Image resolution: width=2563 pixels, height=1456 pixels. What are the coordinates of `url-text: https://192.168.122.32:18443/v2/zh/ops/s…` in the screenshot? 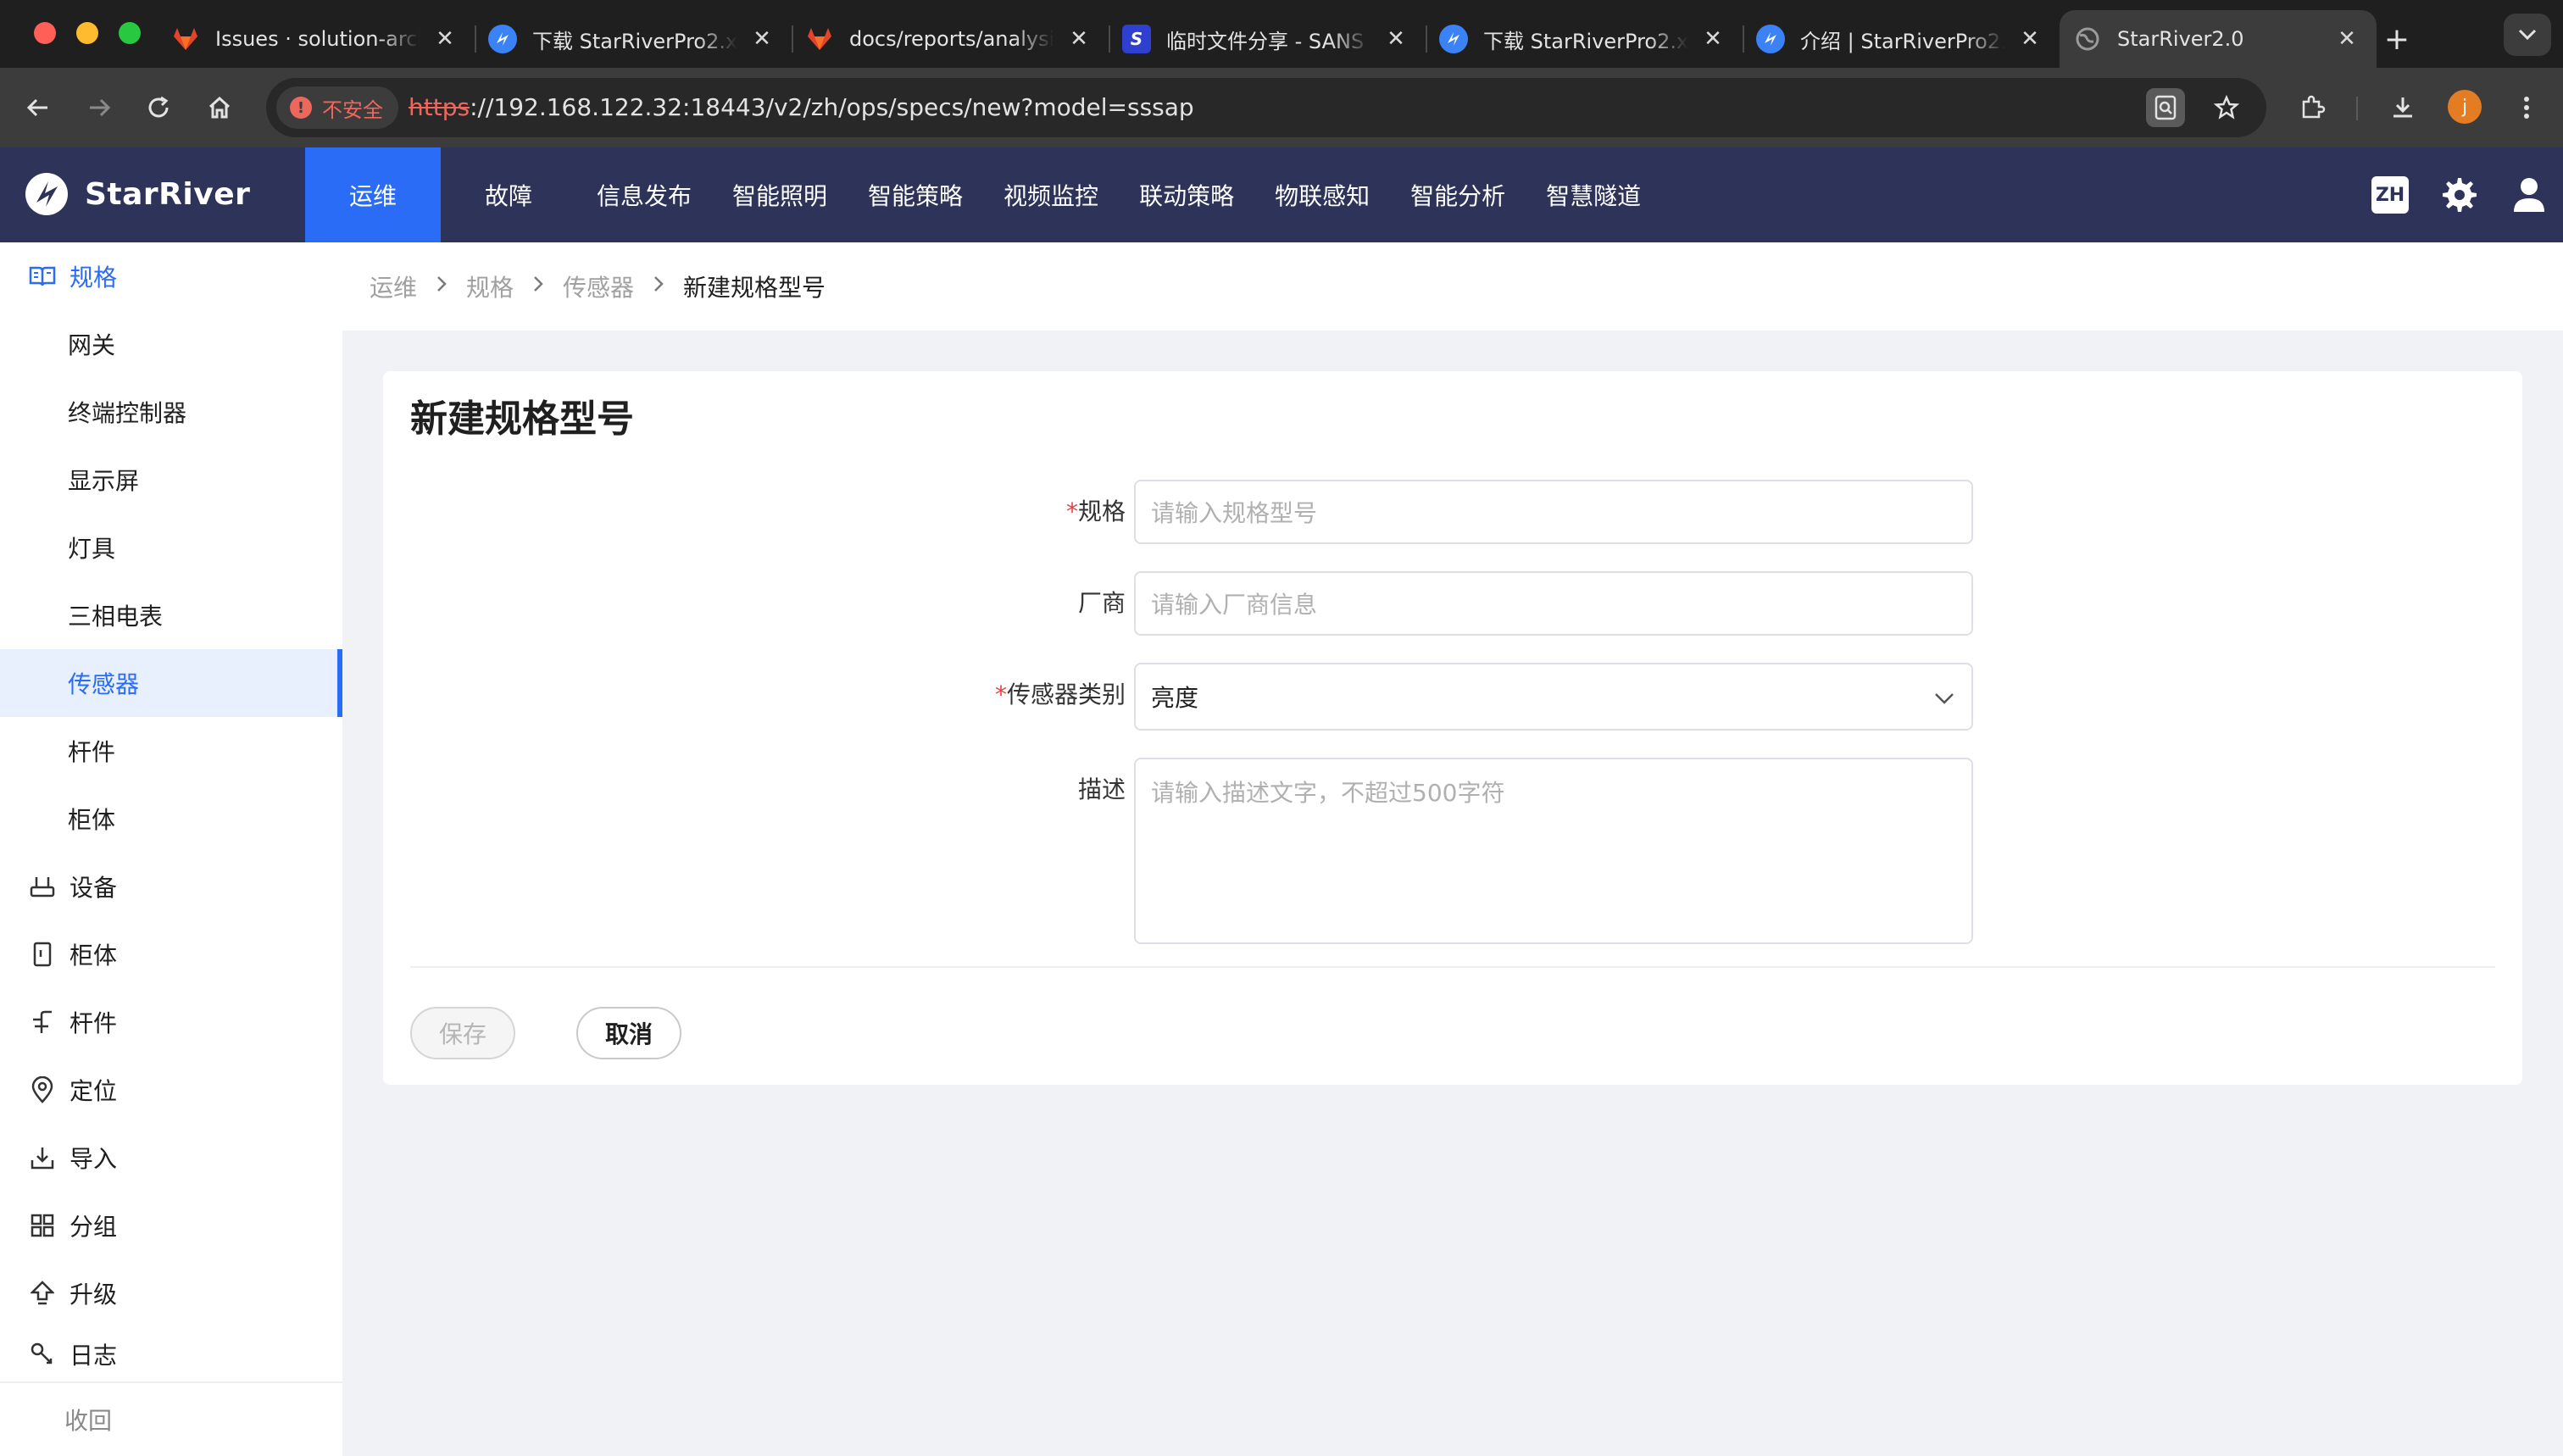 It's located at (801, 108).